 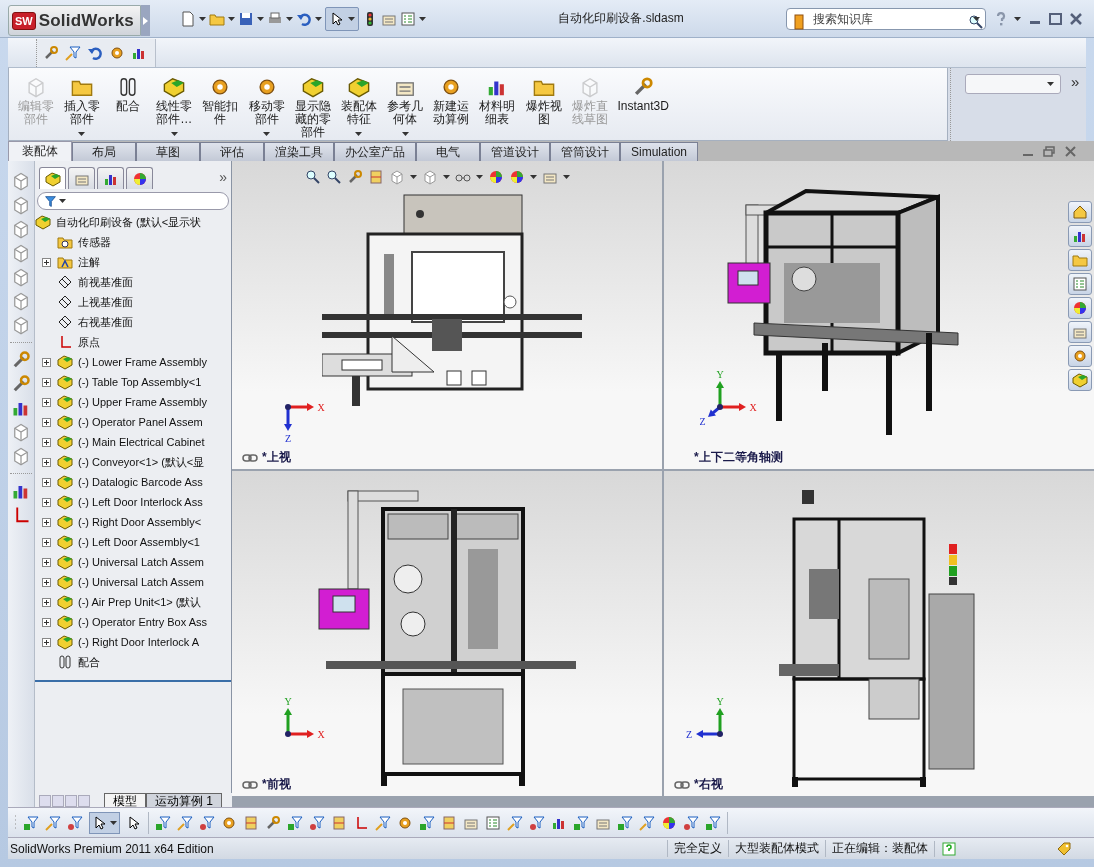 I want to click on ribbon-button: 显示隐藏的零部件, so click(x=313, y=105).